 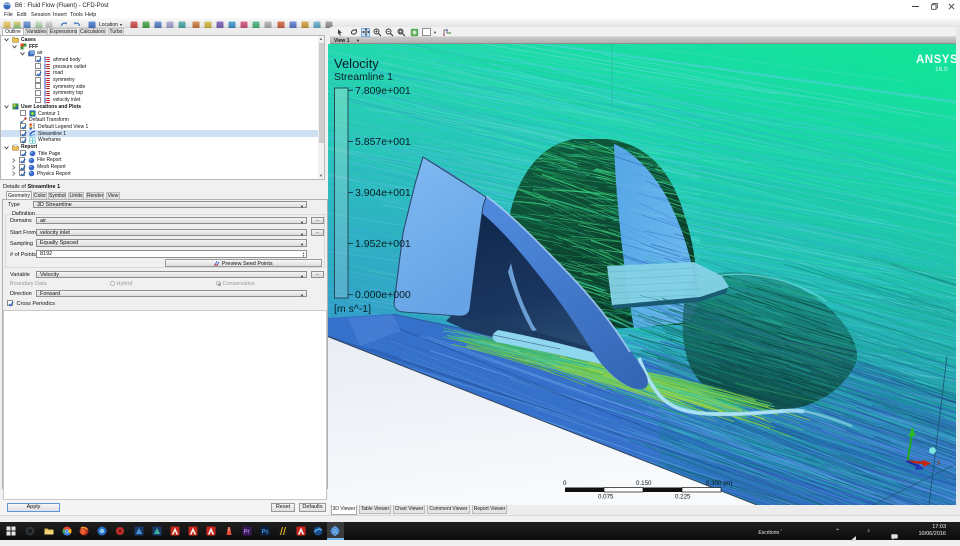 I want to click on svg-text: ANSYS, so click(x=937, y=60).